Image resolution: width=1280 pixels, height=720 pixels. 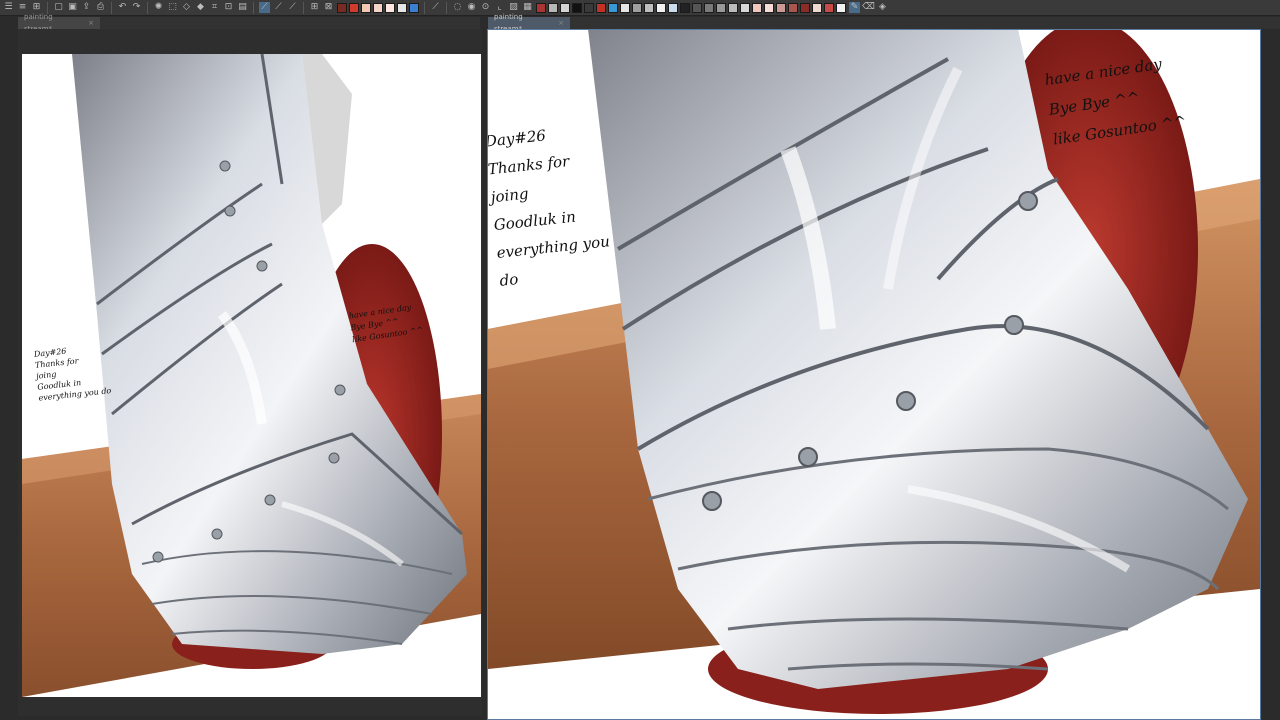 What do you see at coordinates (884, 23) in the screenshot?
I see `right-tabbar: painting stream* ×` at bounding box center [884, 23].